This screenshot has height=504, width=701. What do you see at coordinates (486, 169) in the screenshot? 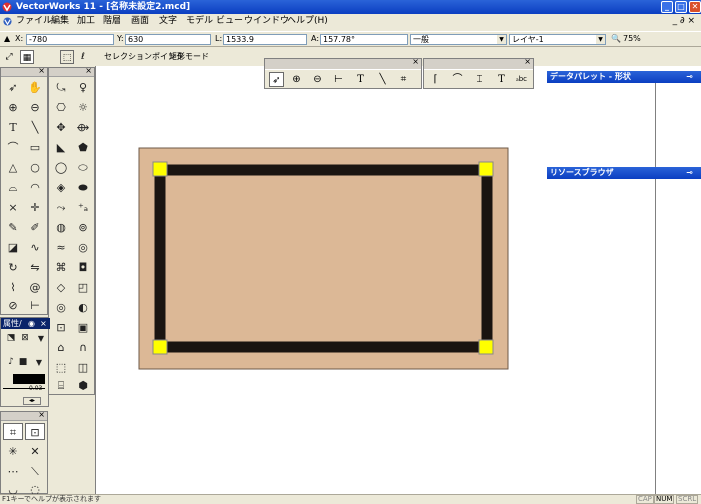
I see `selection-handle-top-right` at bounding box center [486, 169].